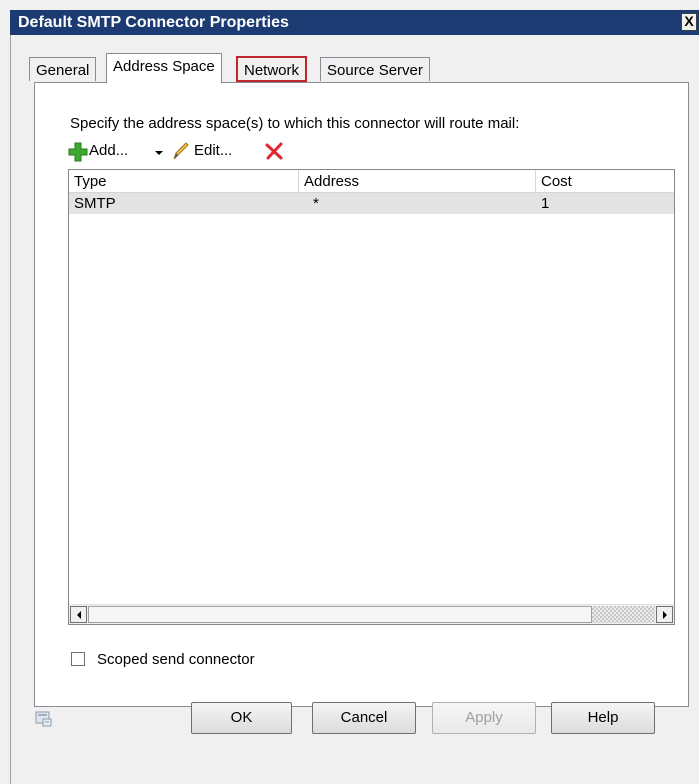  I want to click on window-titlebar: Default SMTP Connector Properties X, so click(354, 22).